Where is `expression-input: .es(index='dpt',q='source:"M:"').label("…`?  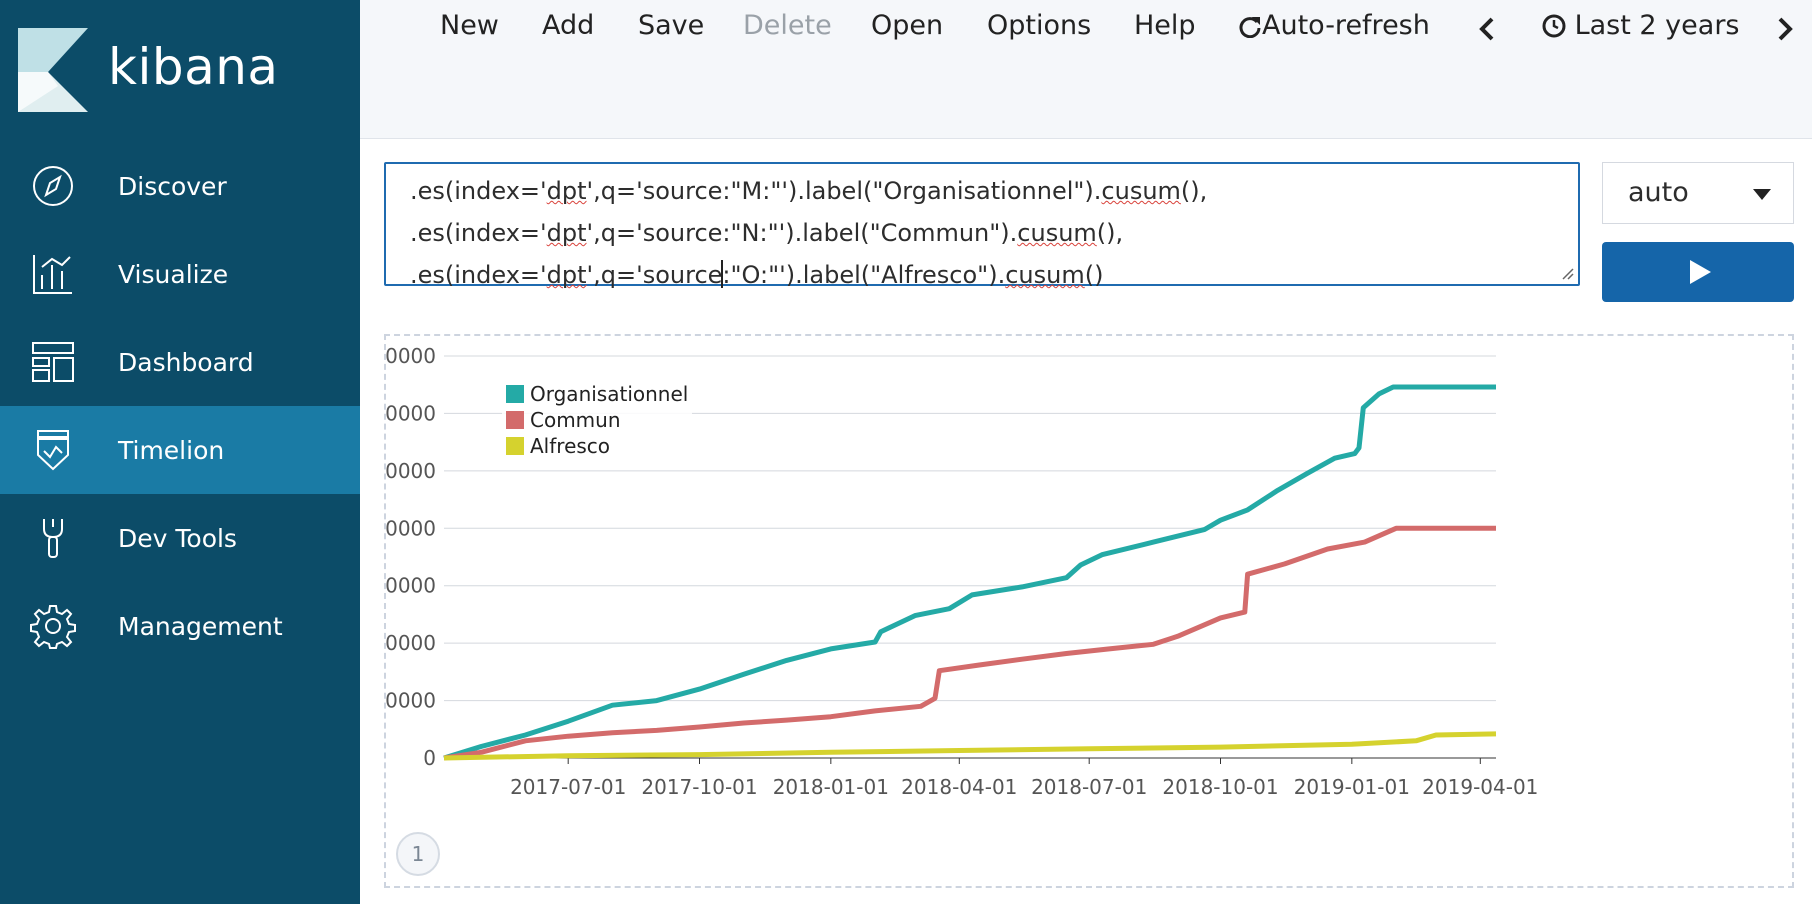
expression-input: .es(index='dpt',q='source:"M:"').label("… is located at coordinates (982, 225).